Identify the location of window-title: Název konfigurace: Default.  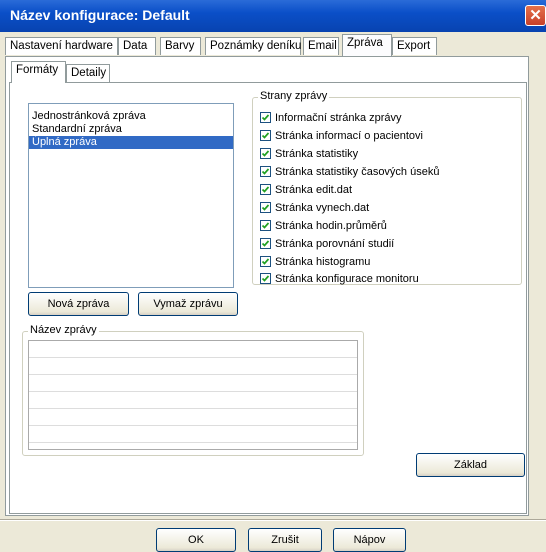
(100, 15).